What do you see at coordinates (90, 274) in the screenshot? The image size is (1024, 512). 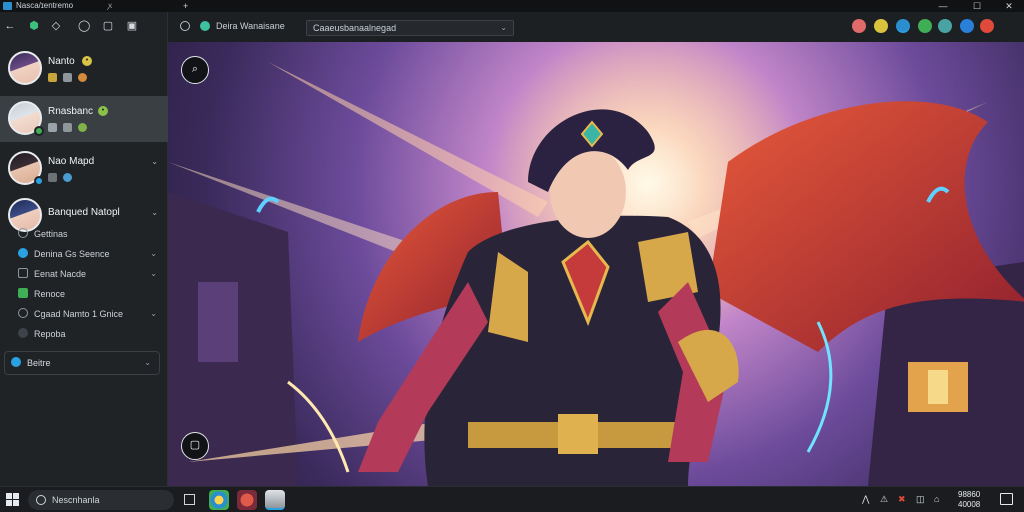 I see `sub-item: Eenat Nacde ⌄` at bounding box center [90, 274].